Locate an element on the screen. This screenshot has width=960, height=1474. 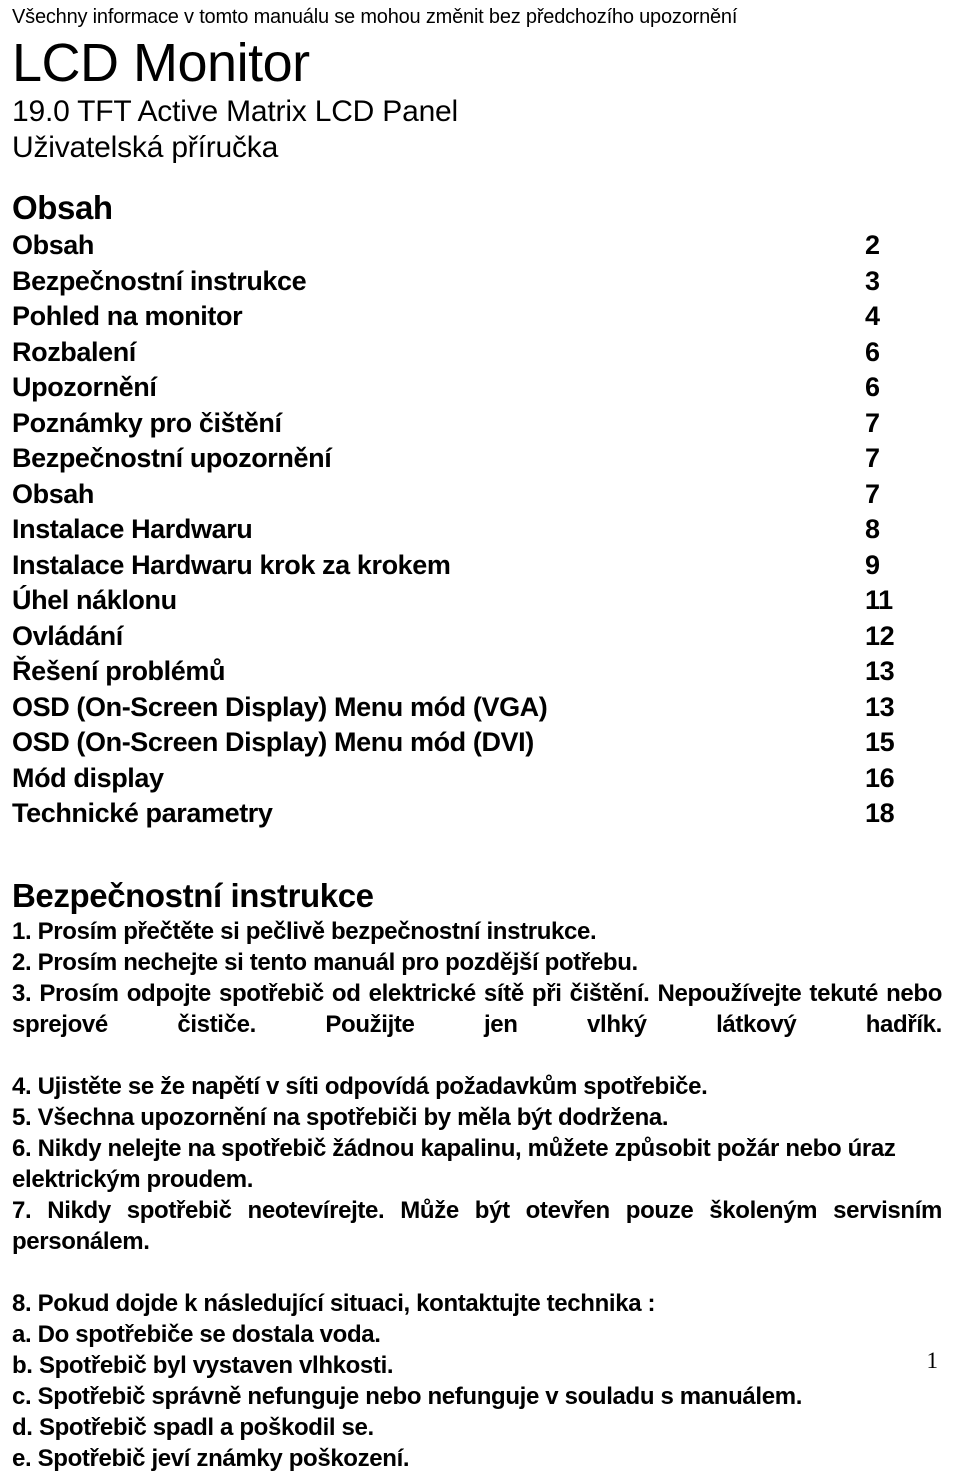
toc-entry-label: Instalace Hardwaru krok za krokem is located at coordinates (231, 564).